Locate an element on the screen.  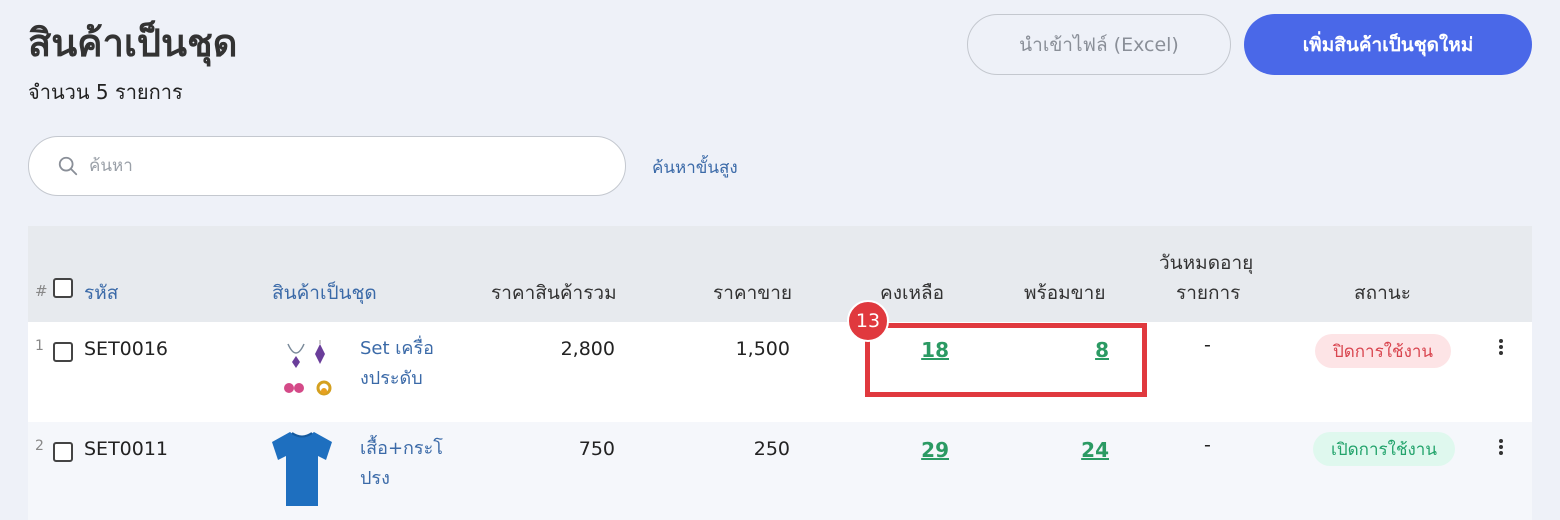
row-code: SET0016 is located at coordinates (126, 349).